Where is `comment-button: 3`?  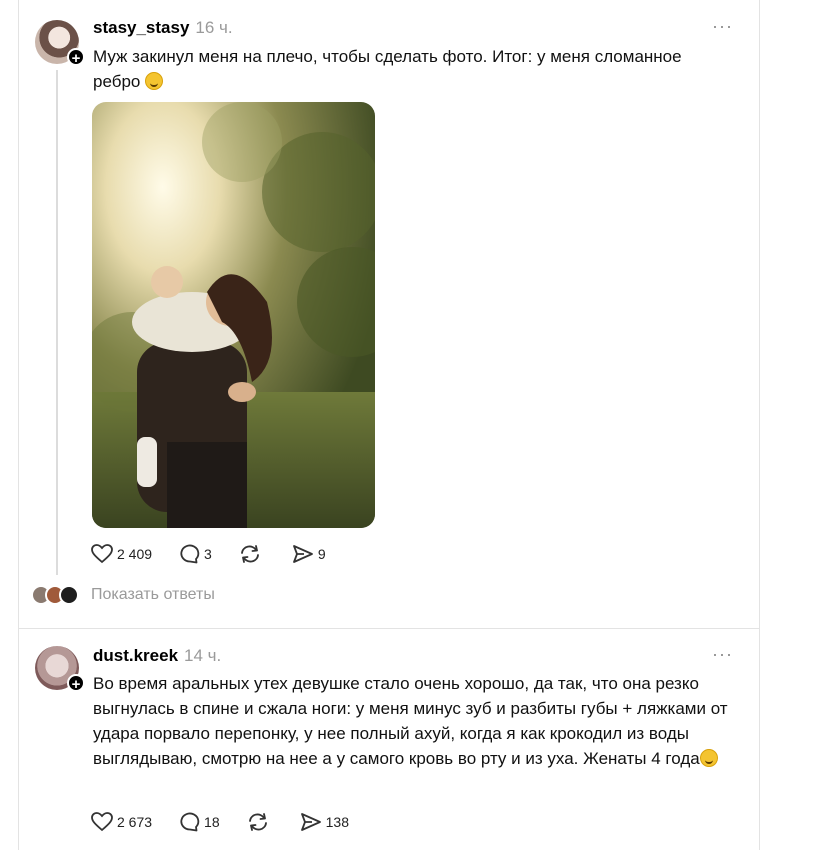
comment-button: 3 is located at coordinates (195, 554).